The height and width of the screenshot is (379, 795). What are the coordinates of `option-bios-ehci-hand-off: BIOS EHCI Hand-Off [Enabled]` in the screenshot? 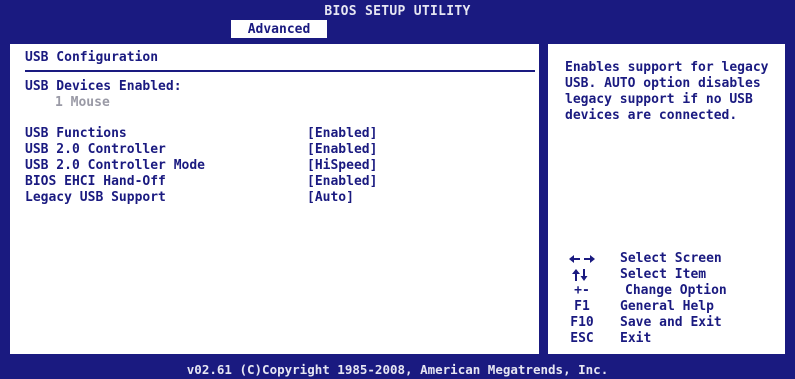 It's located at (275, 182).